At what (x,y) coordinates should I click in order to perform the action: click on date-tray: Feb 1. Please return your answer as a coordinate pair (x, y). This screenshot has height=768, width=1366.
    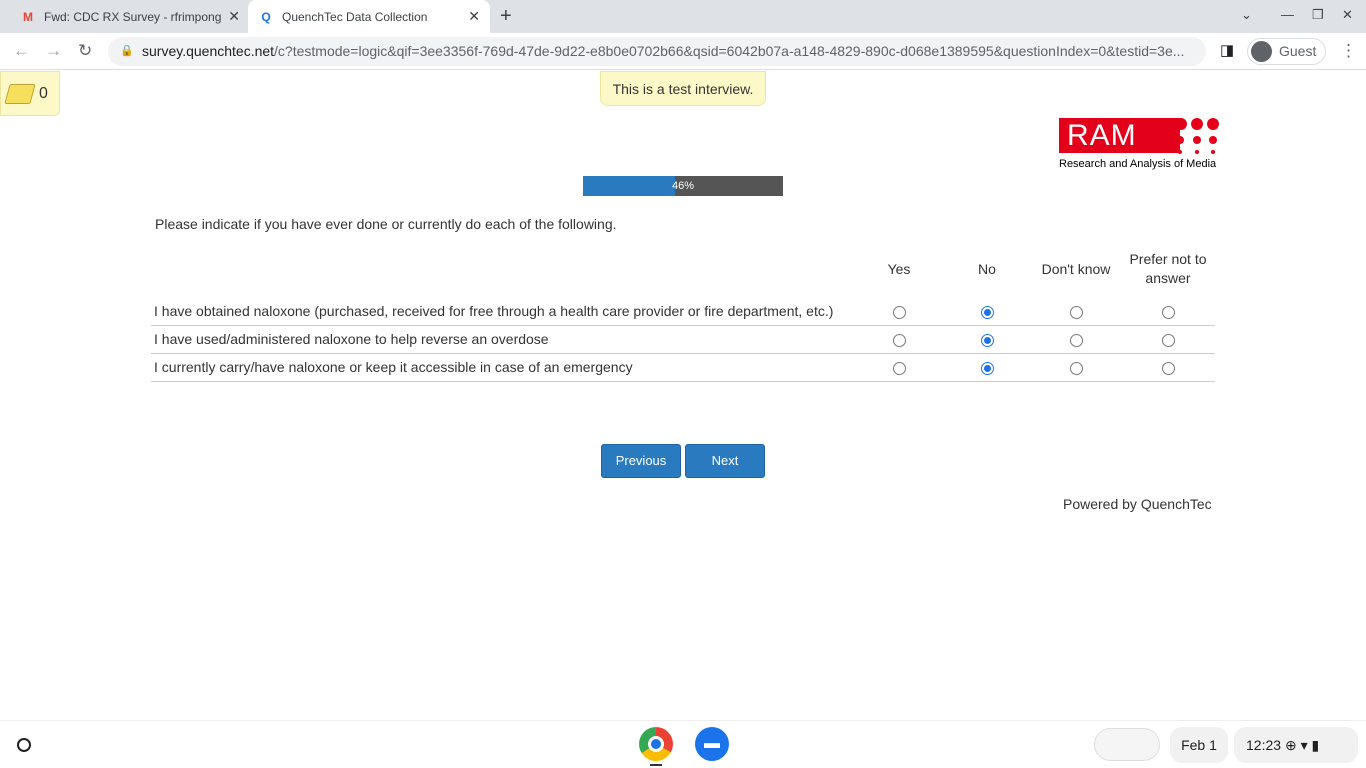
    Looking at the image, I should click on (1199, 745).